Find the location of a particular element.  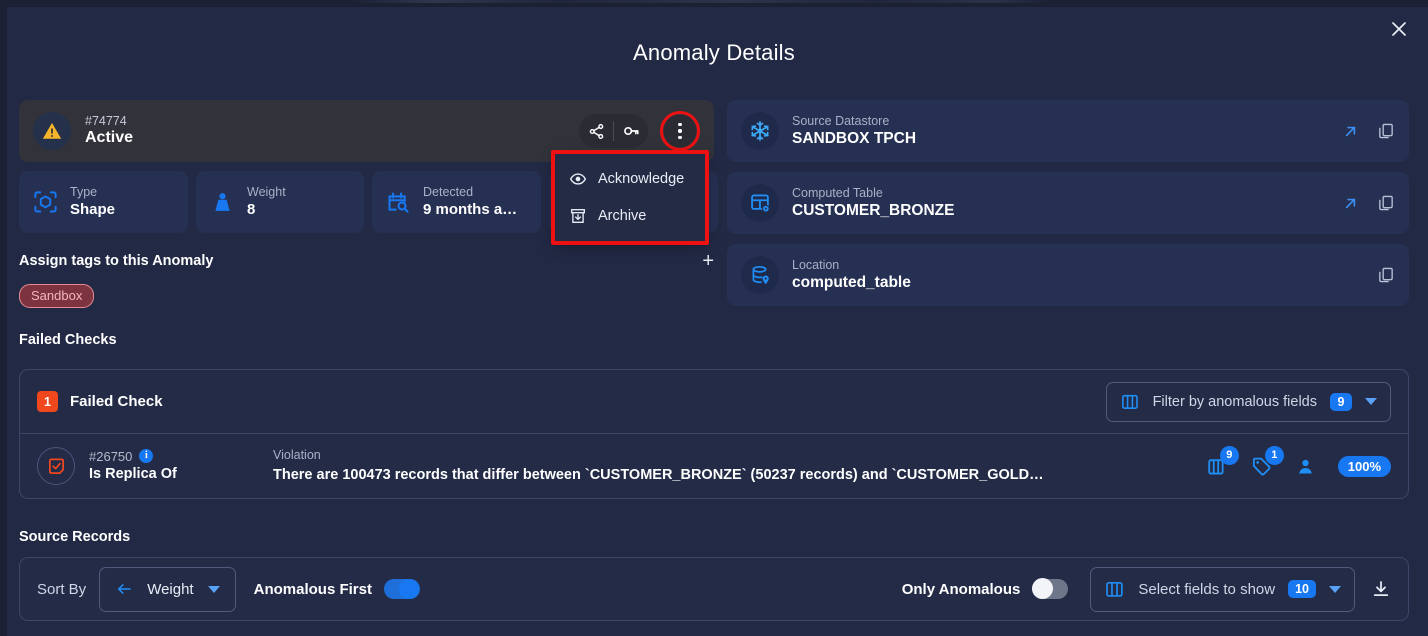

snowflake-icon is located at coordinates (760, 131).